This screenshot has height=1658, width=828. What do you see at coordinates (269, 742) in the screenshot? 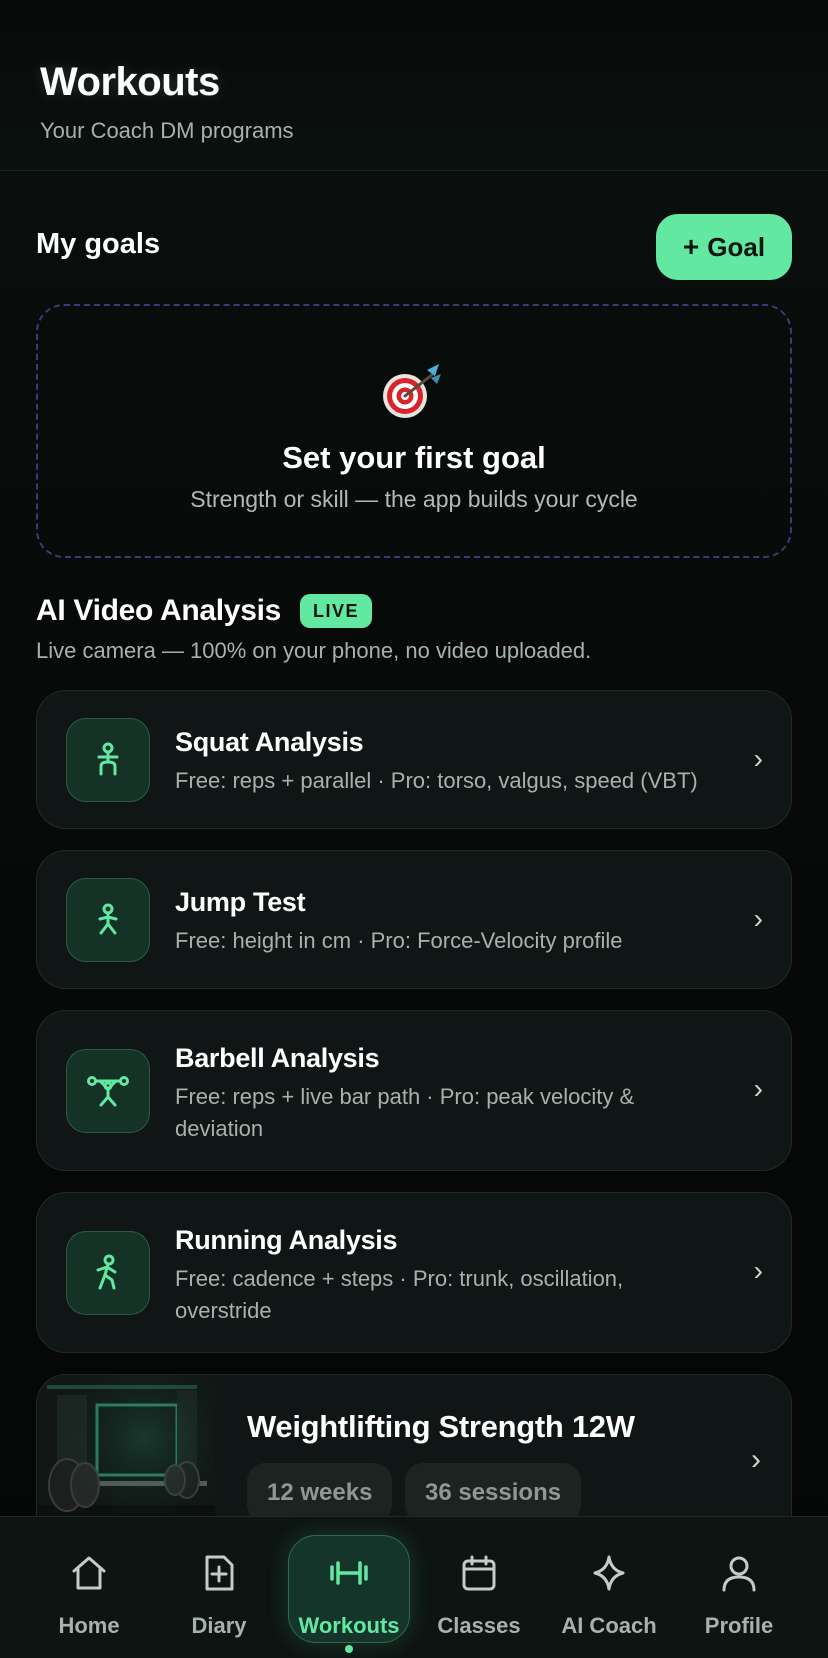
I see `card-title: Squat Analysis` at bounding box center [269, 742].